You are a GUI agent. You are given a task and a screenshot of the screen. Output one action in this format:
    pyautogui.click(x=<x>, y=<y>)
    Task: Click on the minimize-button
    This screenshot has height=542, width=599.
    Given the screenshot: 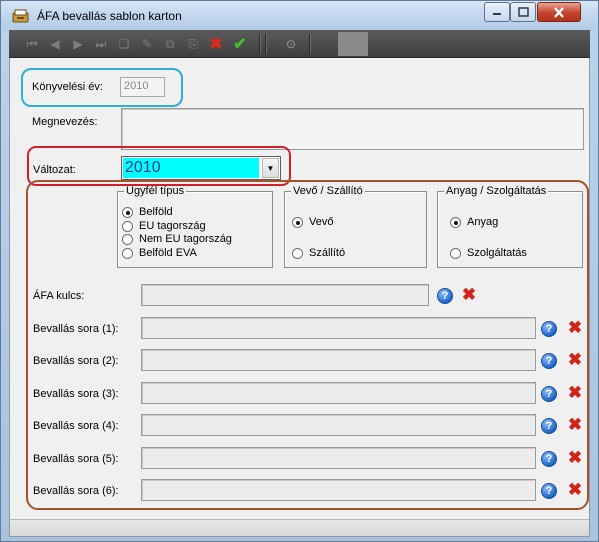 What is the action you would take?
    pyautogui.click(x=497, y=12)
    